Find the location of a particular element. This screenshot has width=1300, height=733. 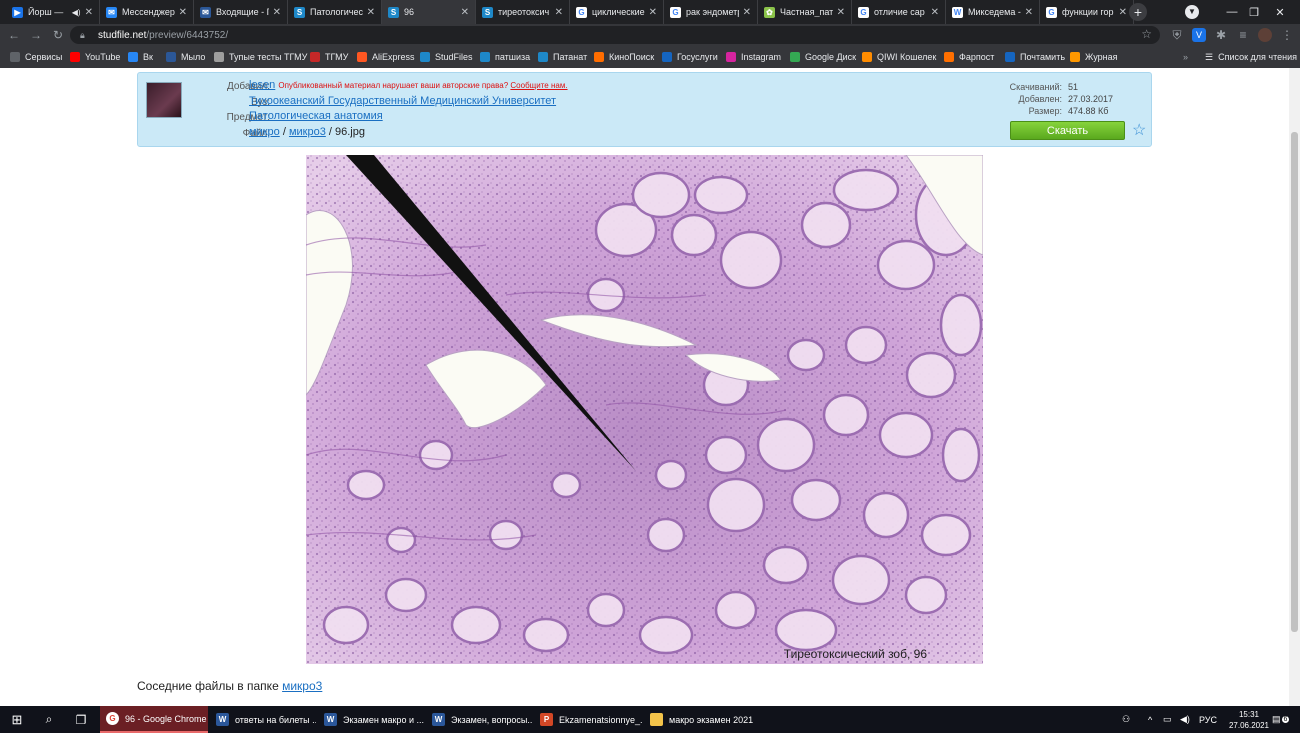

downloads-count: 51 is located at coordinates (1073, 87).